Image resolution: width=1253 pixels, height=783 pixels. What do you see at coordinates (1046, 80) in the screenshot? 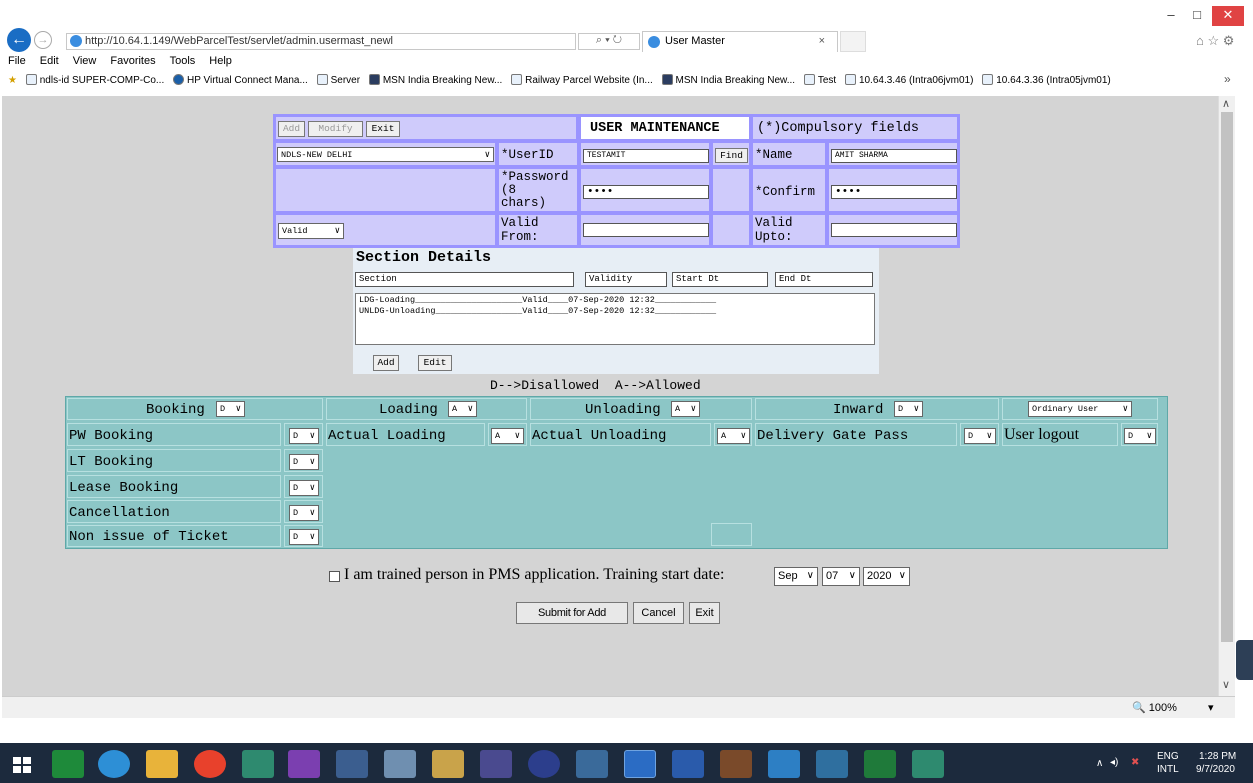
I see `fav-item: 10.64.3.36 (Intra05jvm01)` at bounding box center [1046, 80].